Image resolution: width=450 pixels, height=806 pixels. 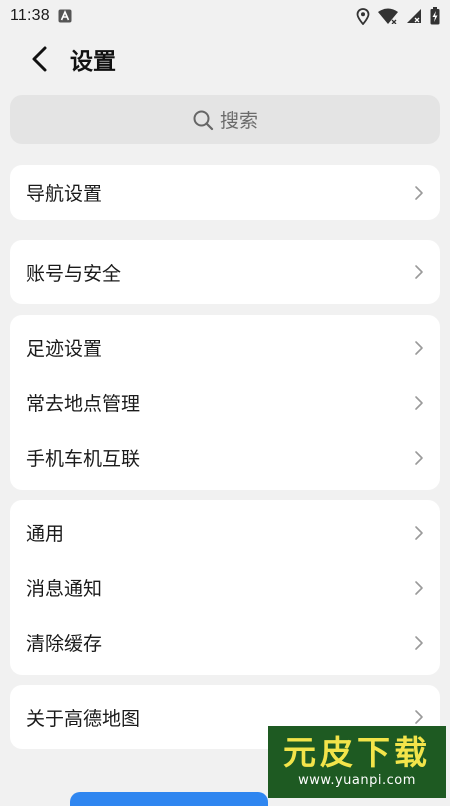 I want to click on settings-item-notifications: 消息通知, so click(x=225, y=587).